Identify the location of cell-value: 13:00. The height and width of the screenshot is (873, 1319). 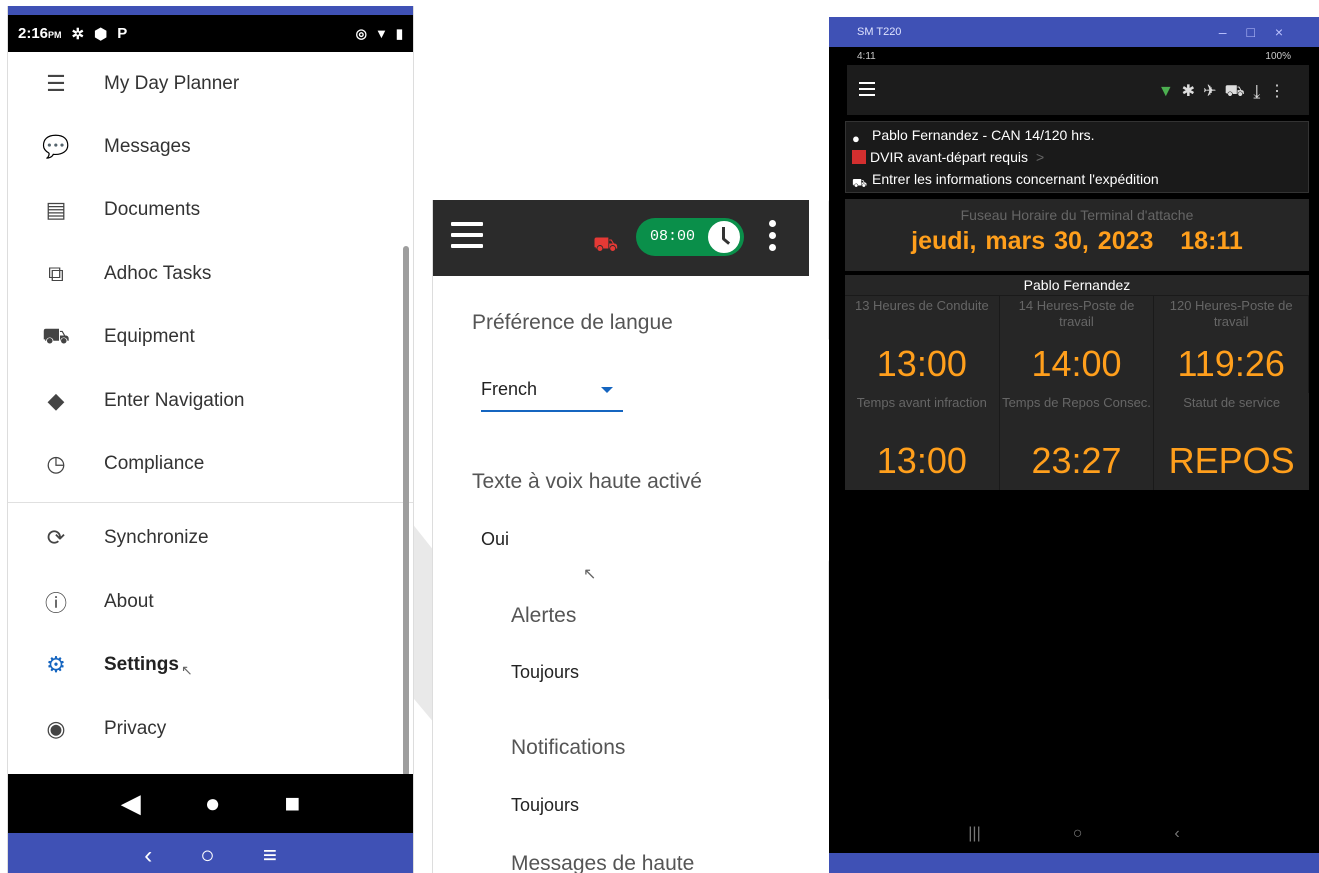
(921, 363).